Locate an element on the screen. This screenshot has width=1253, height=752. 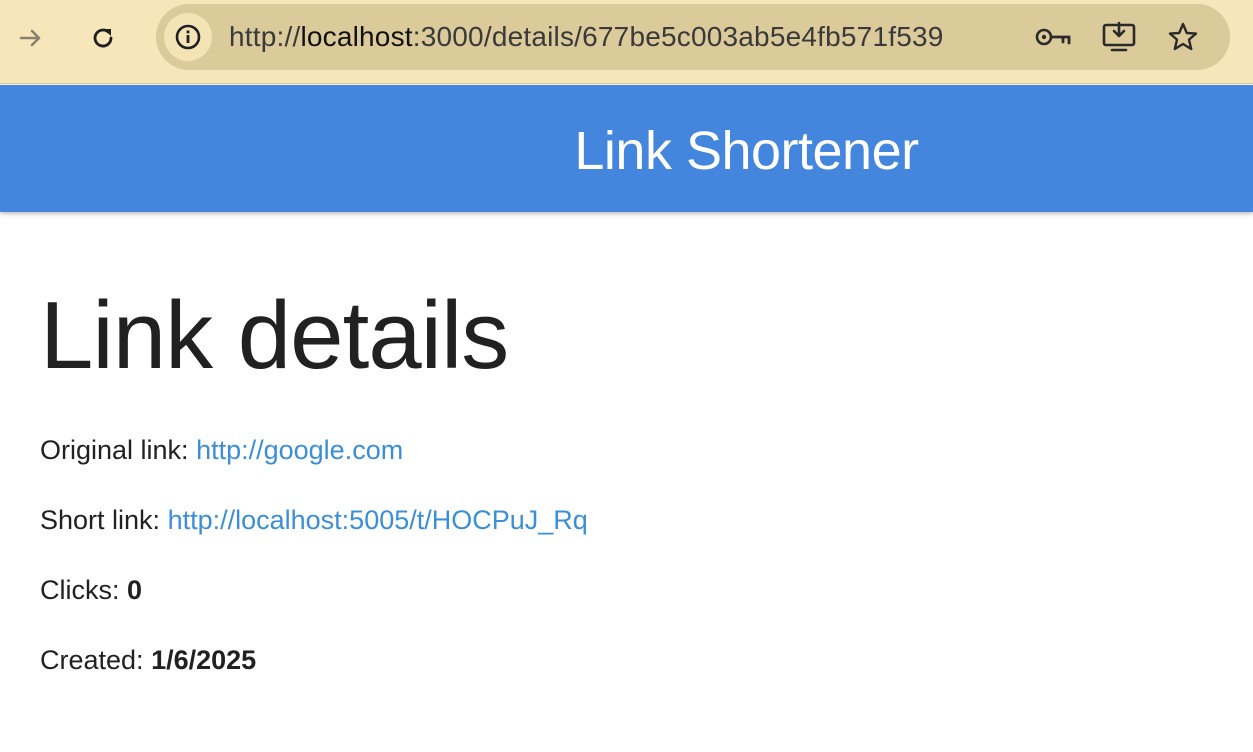
arrow-forward-icon is located at coordinates (30, 38).